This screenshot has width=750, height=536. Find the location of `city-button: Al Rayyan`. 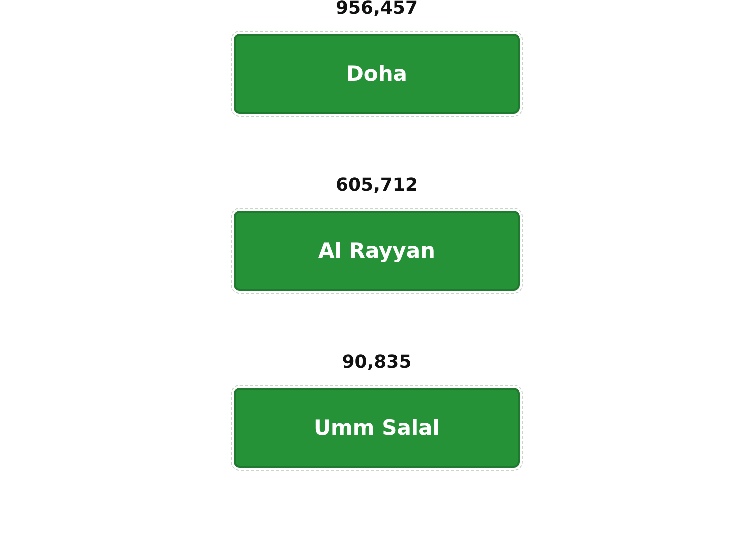

city-button: Al Rayyan is located at coordinates (377, 251).